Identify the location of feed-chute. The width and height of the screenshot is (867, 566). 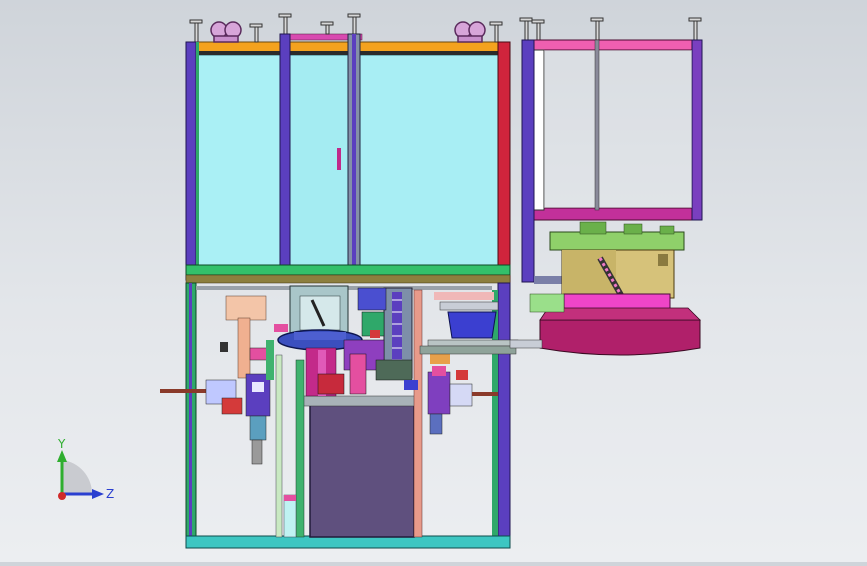
(472, 325).